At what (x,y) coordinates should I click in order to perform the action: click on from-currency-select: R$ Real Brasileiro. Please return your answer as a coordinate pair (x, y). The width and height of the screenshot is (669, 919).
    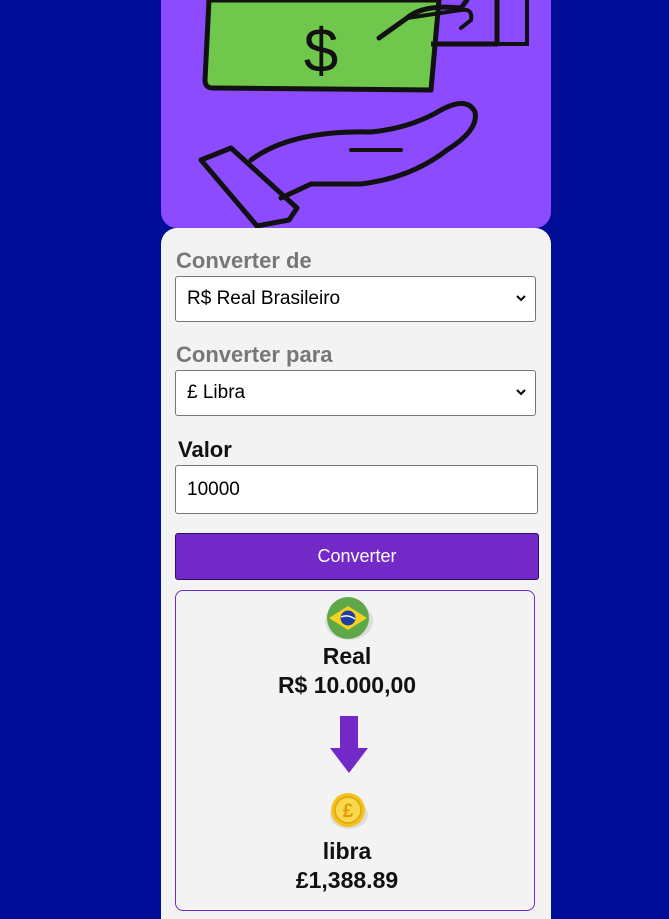
    Looking at the image, I should click on (355, 299).